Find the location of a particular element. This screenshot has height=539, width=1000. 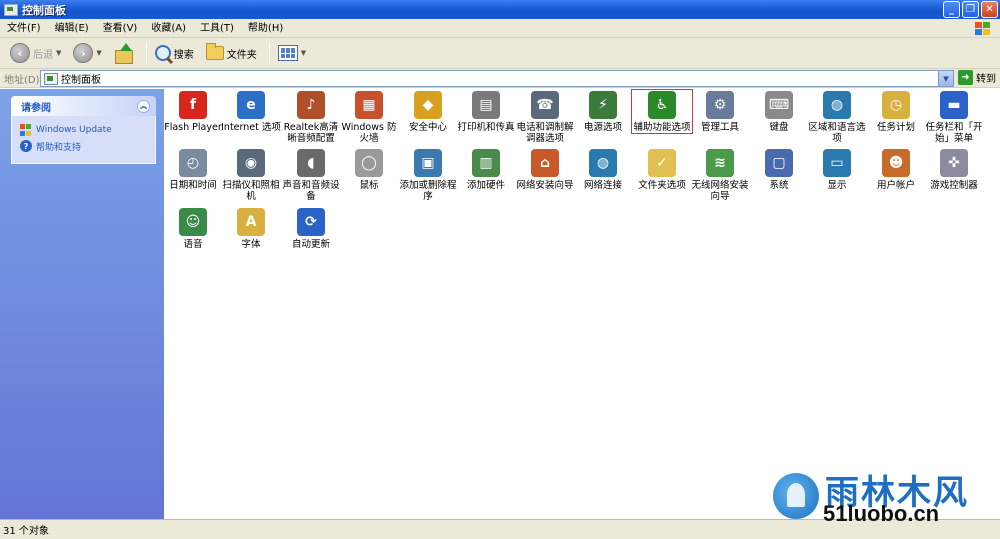

control-panel-item-label: 无线网络安装向导 is located at coordinates (720, 191).